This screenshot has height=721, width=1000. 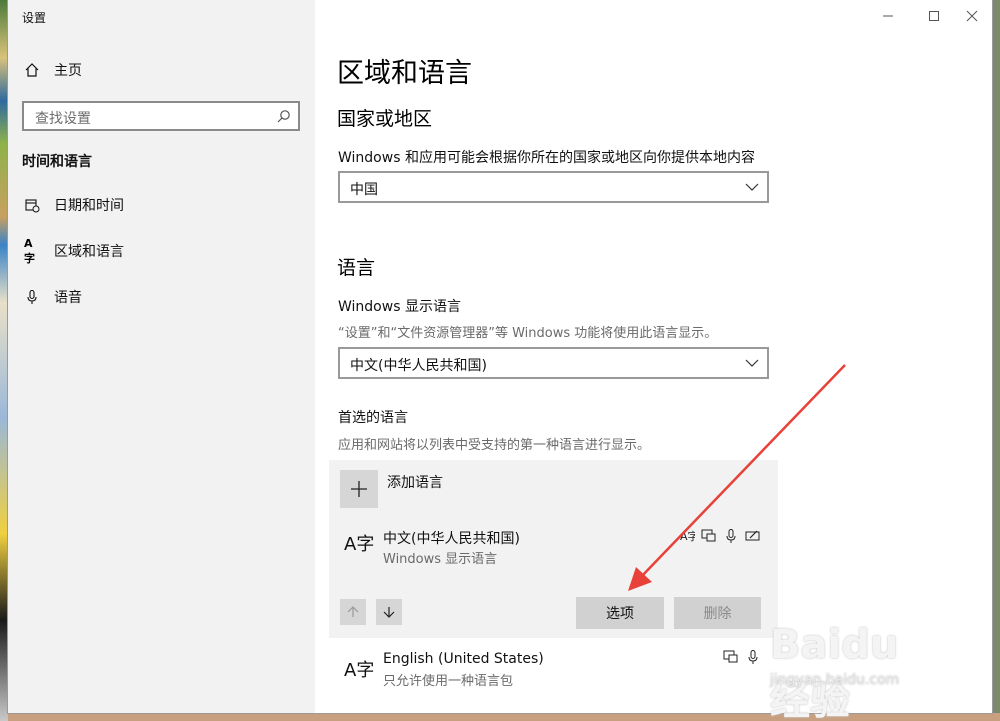 I want to click on language-pack-icon: A字, so click(x=687, y=536).